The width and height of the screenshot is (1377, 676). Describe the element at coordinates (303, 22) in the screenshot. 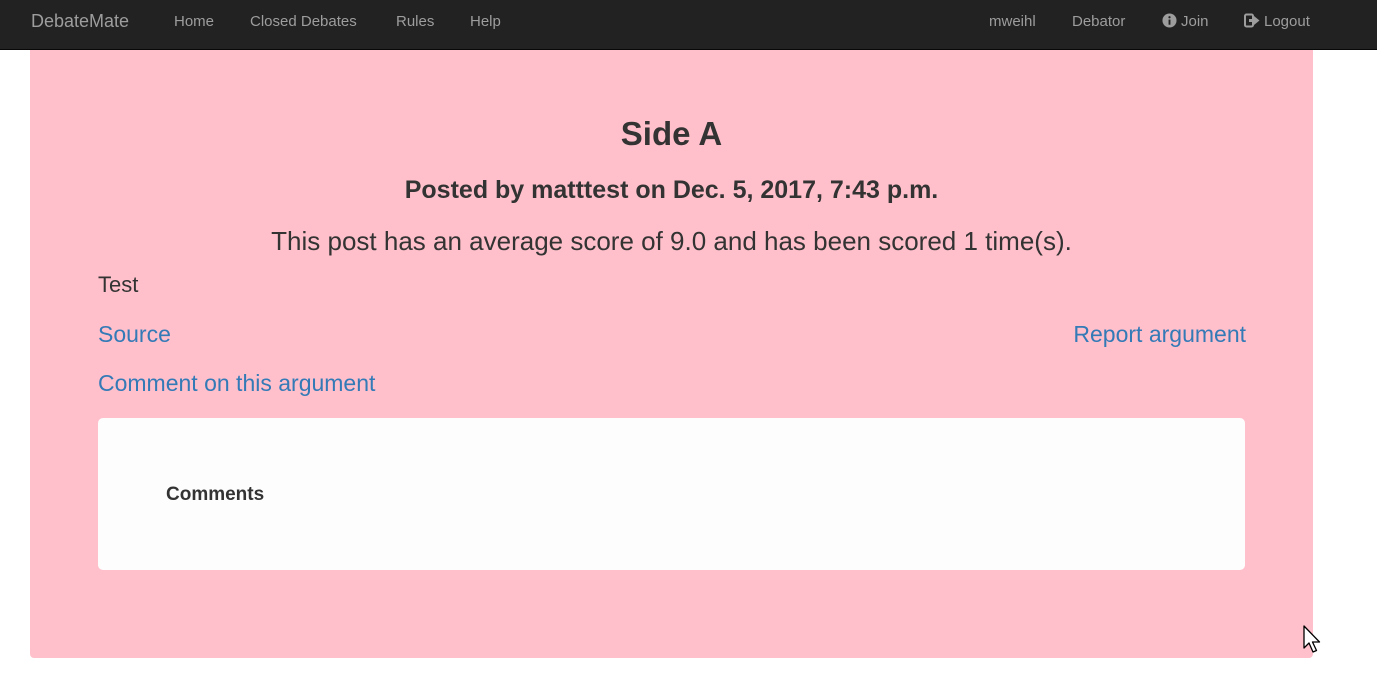

I see `nav-closed-debates: Closed Debates` at that location.